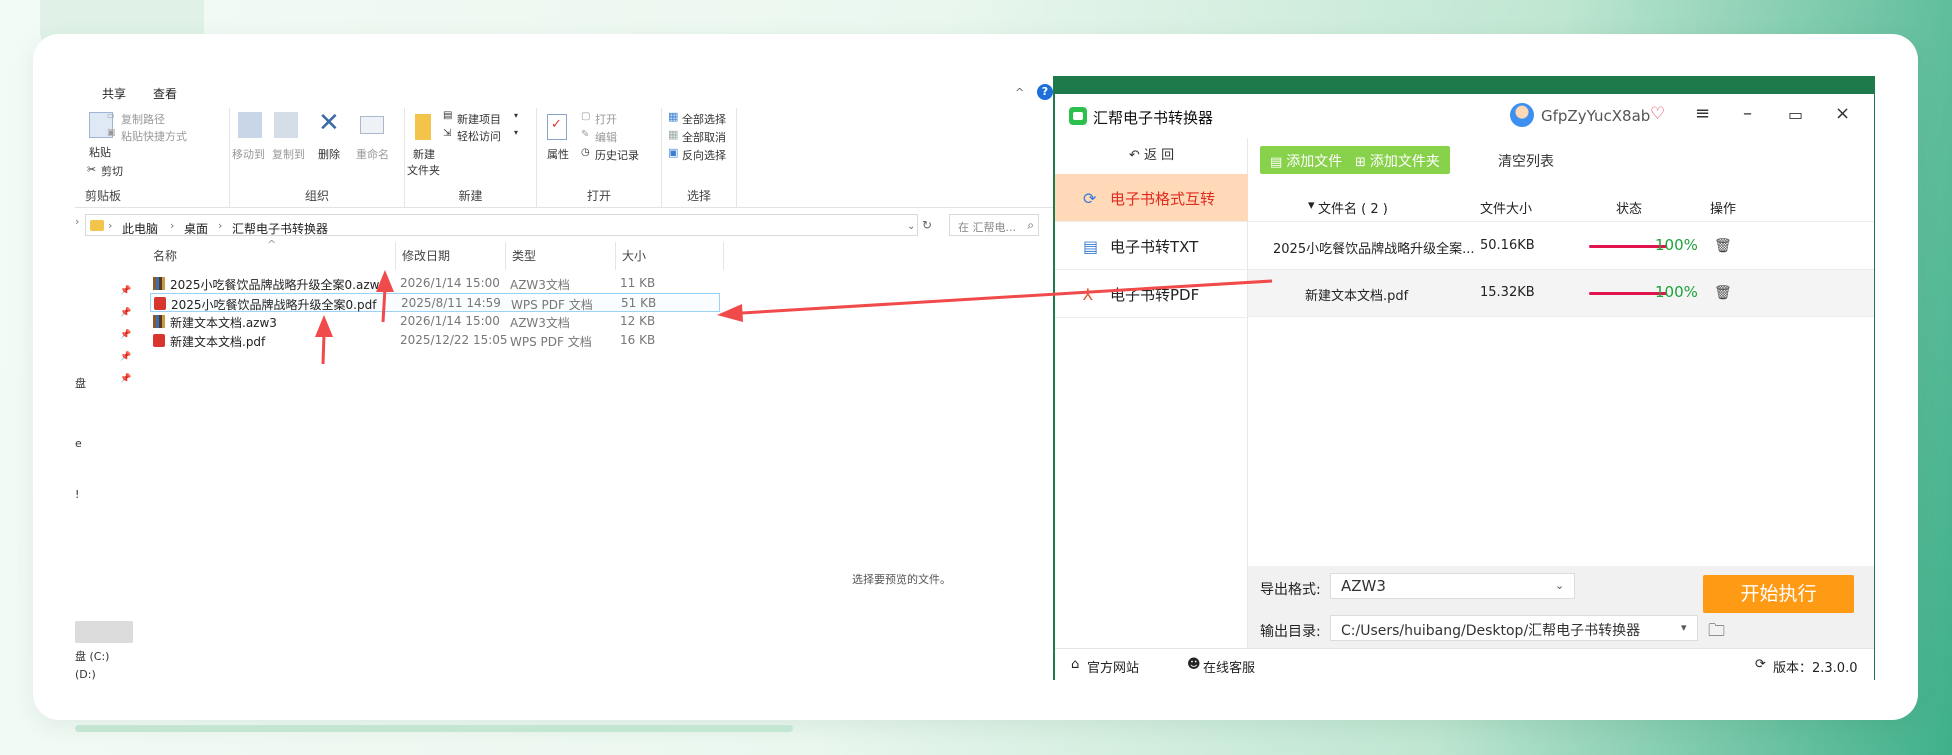 The width and height of the screenshot is (1952, 755). Describe the element at coordinates (1151, 246) in the screenshot. I see `sidebar-item-to-txt: ▤ 电子书转TXT` at that location.